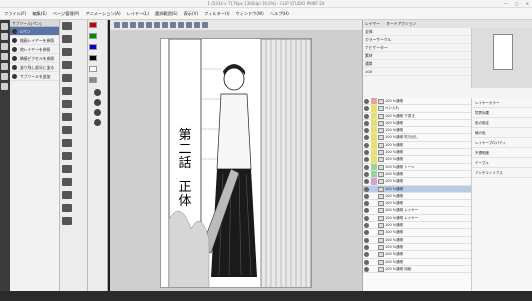 Image resolution: width=532 pixels, height=301 pixels. I want to click on menu-animation: アニメーション(A), so click(102, 14).